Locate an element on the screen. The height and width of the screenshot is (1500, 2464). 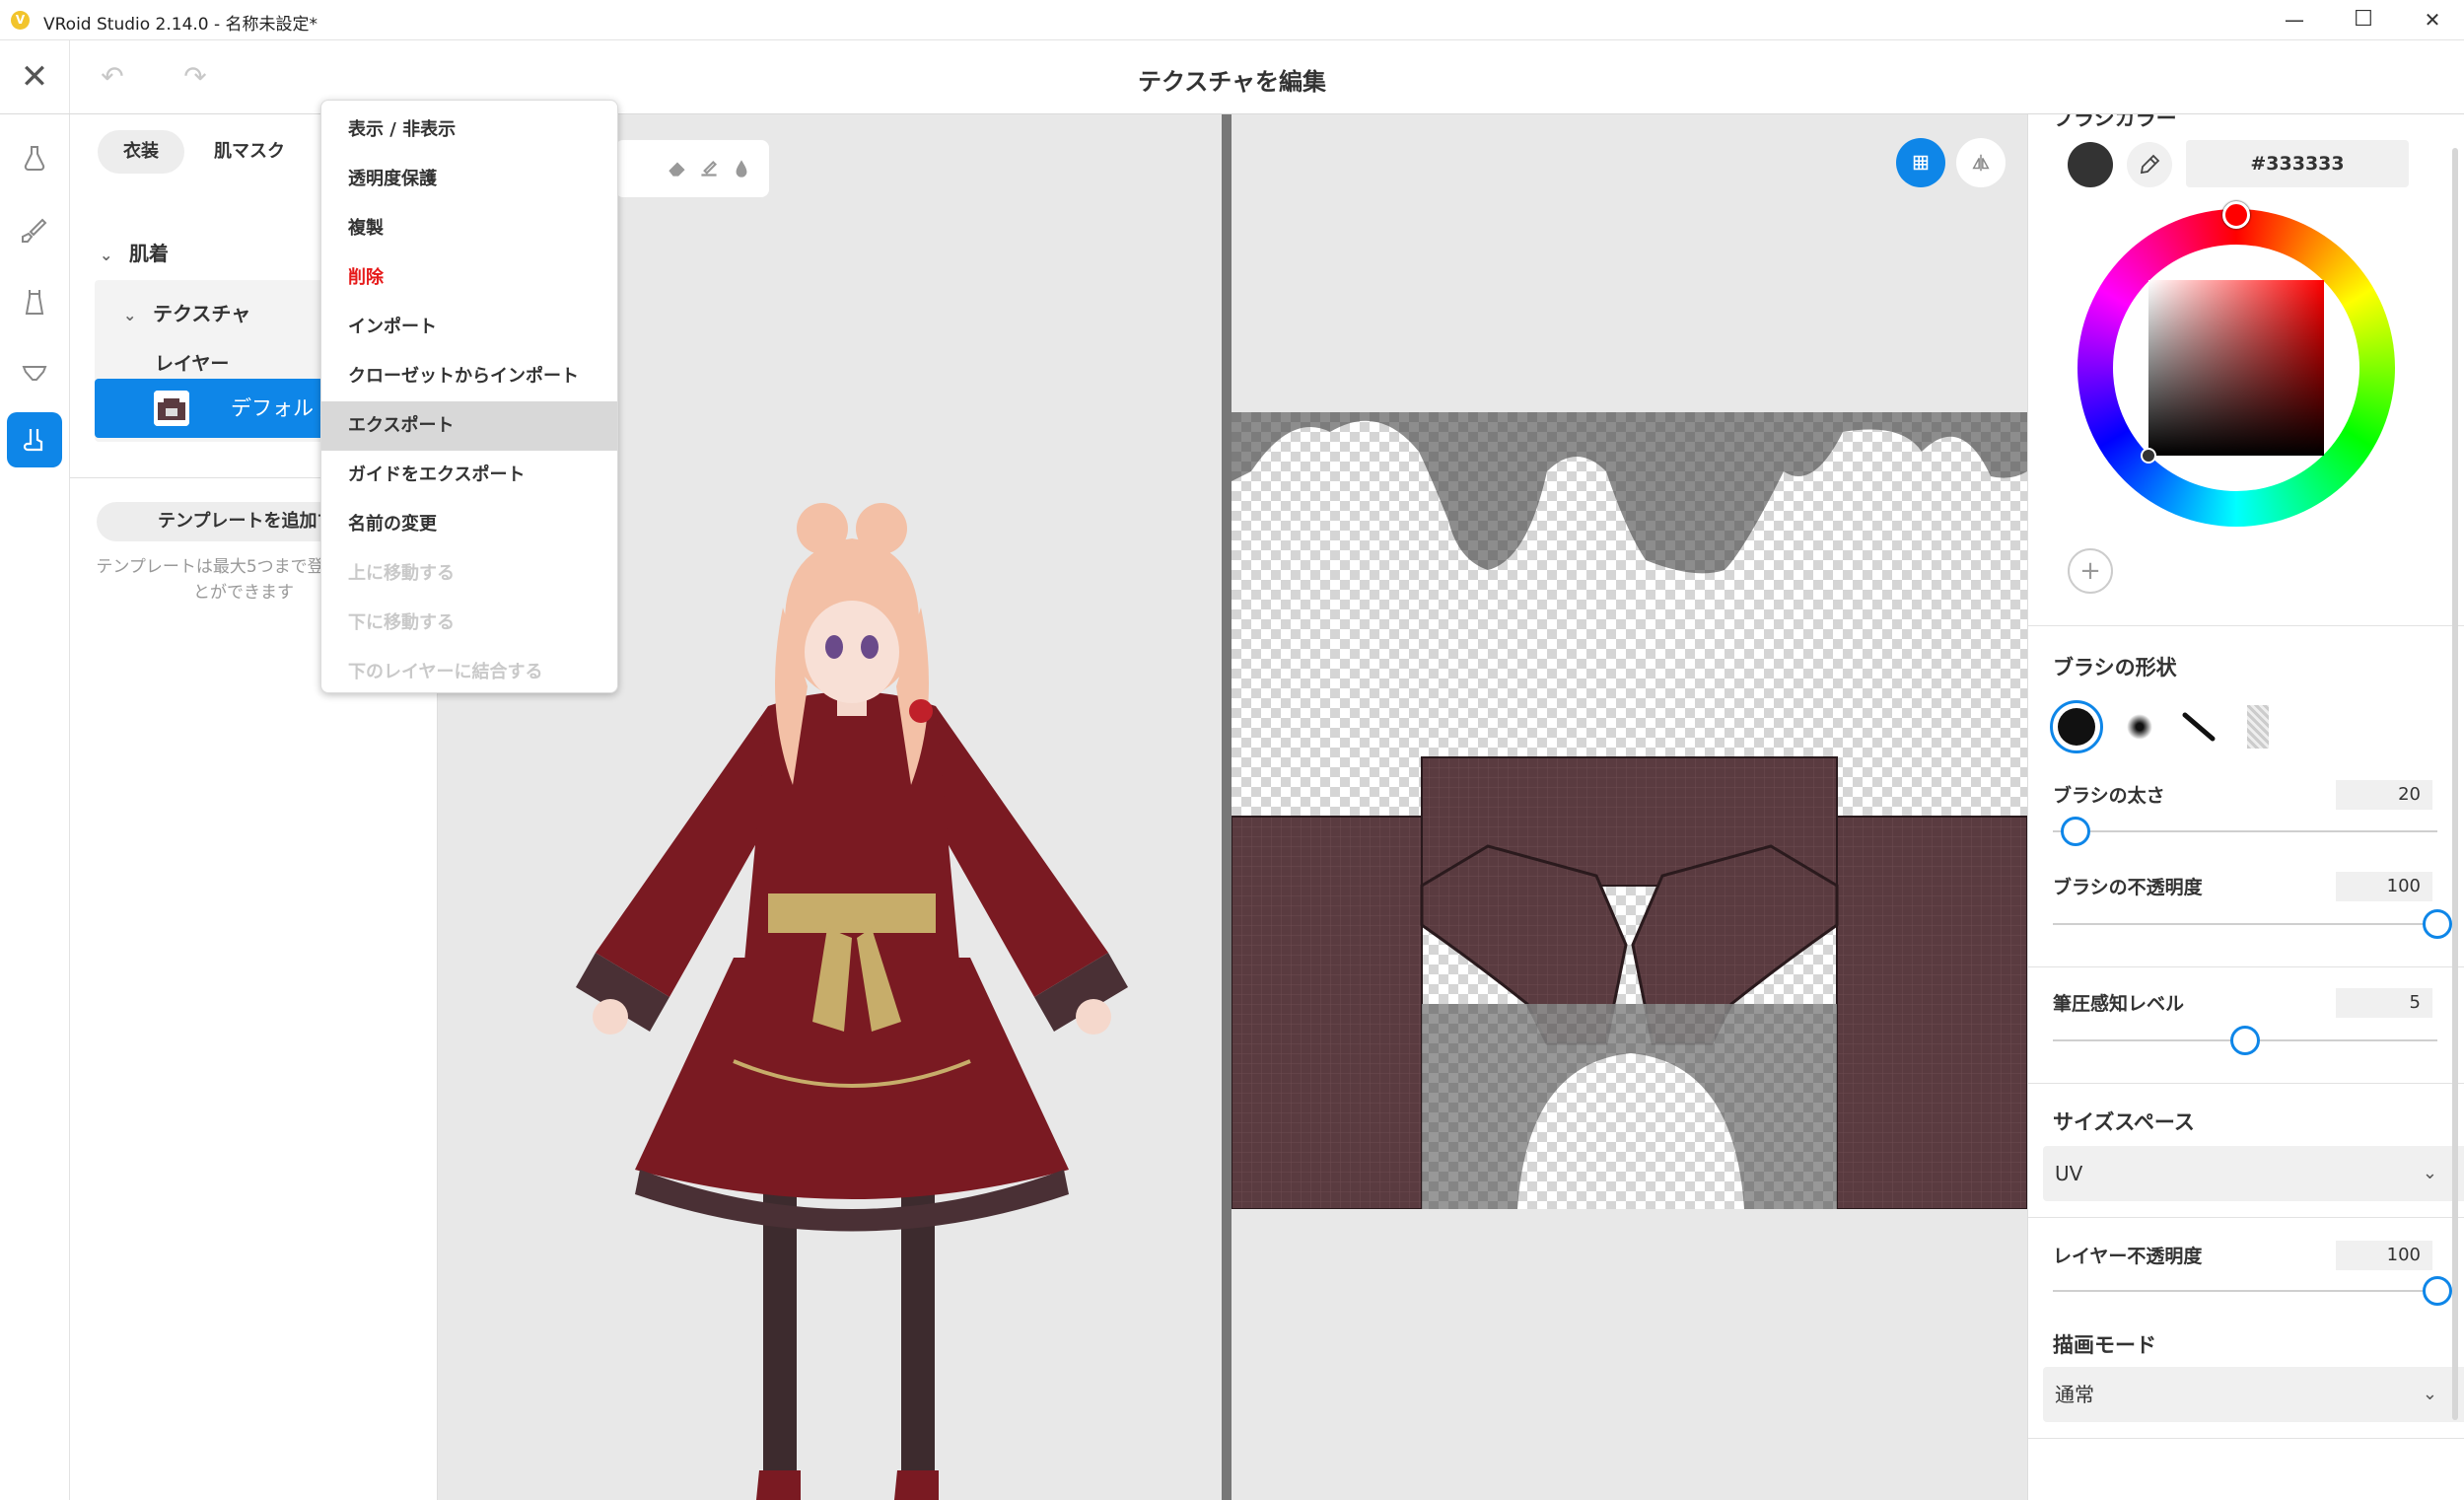
texture-brush-icon is located at coordinates (2258, 727).